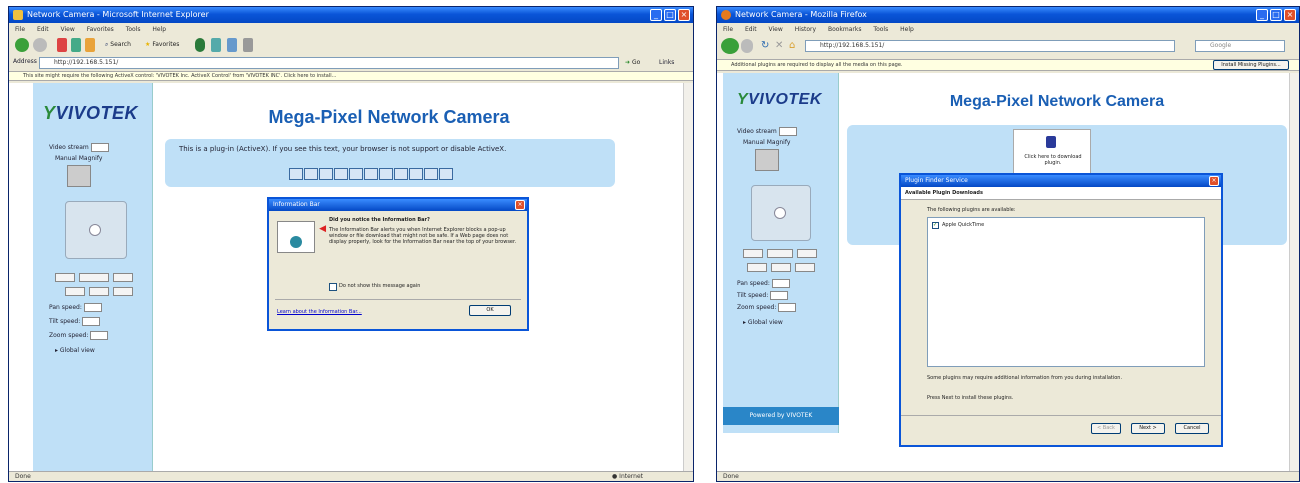 This screenshot has height=483, width=1300. I want to click on refresh-button, so click(76, 45).